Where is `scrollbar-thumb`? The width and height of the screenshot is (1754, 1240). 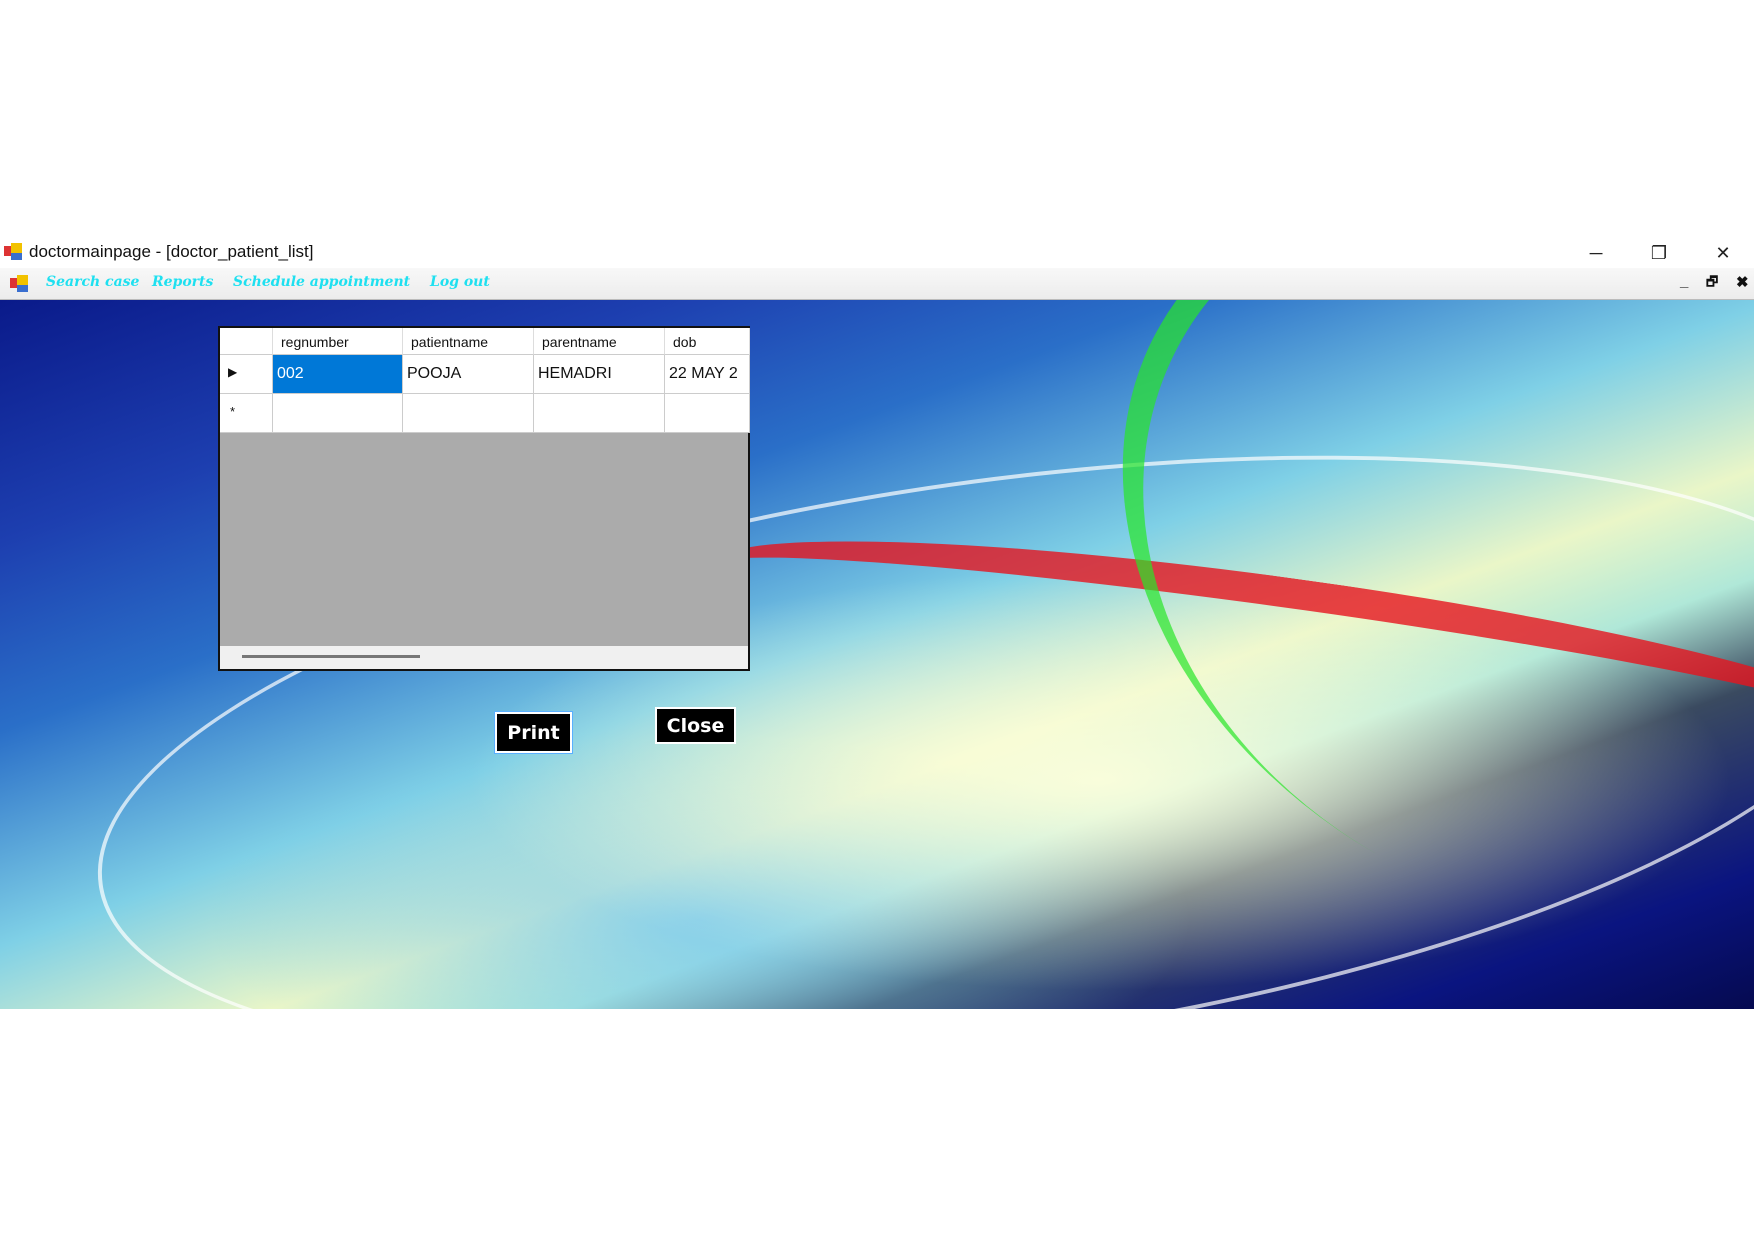 scrollbar-thumb is located at coordinates (331, 656).